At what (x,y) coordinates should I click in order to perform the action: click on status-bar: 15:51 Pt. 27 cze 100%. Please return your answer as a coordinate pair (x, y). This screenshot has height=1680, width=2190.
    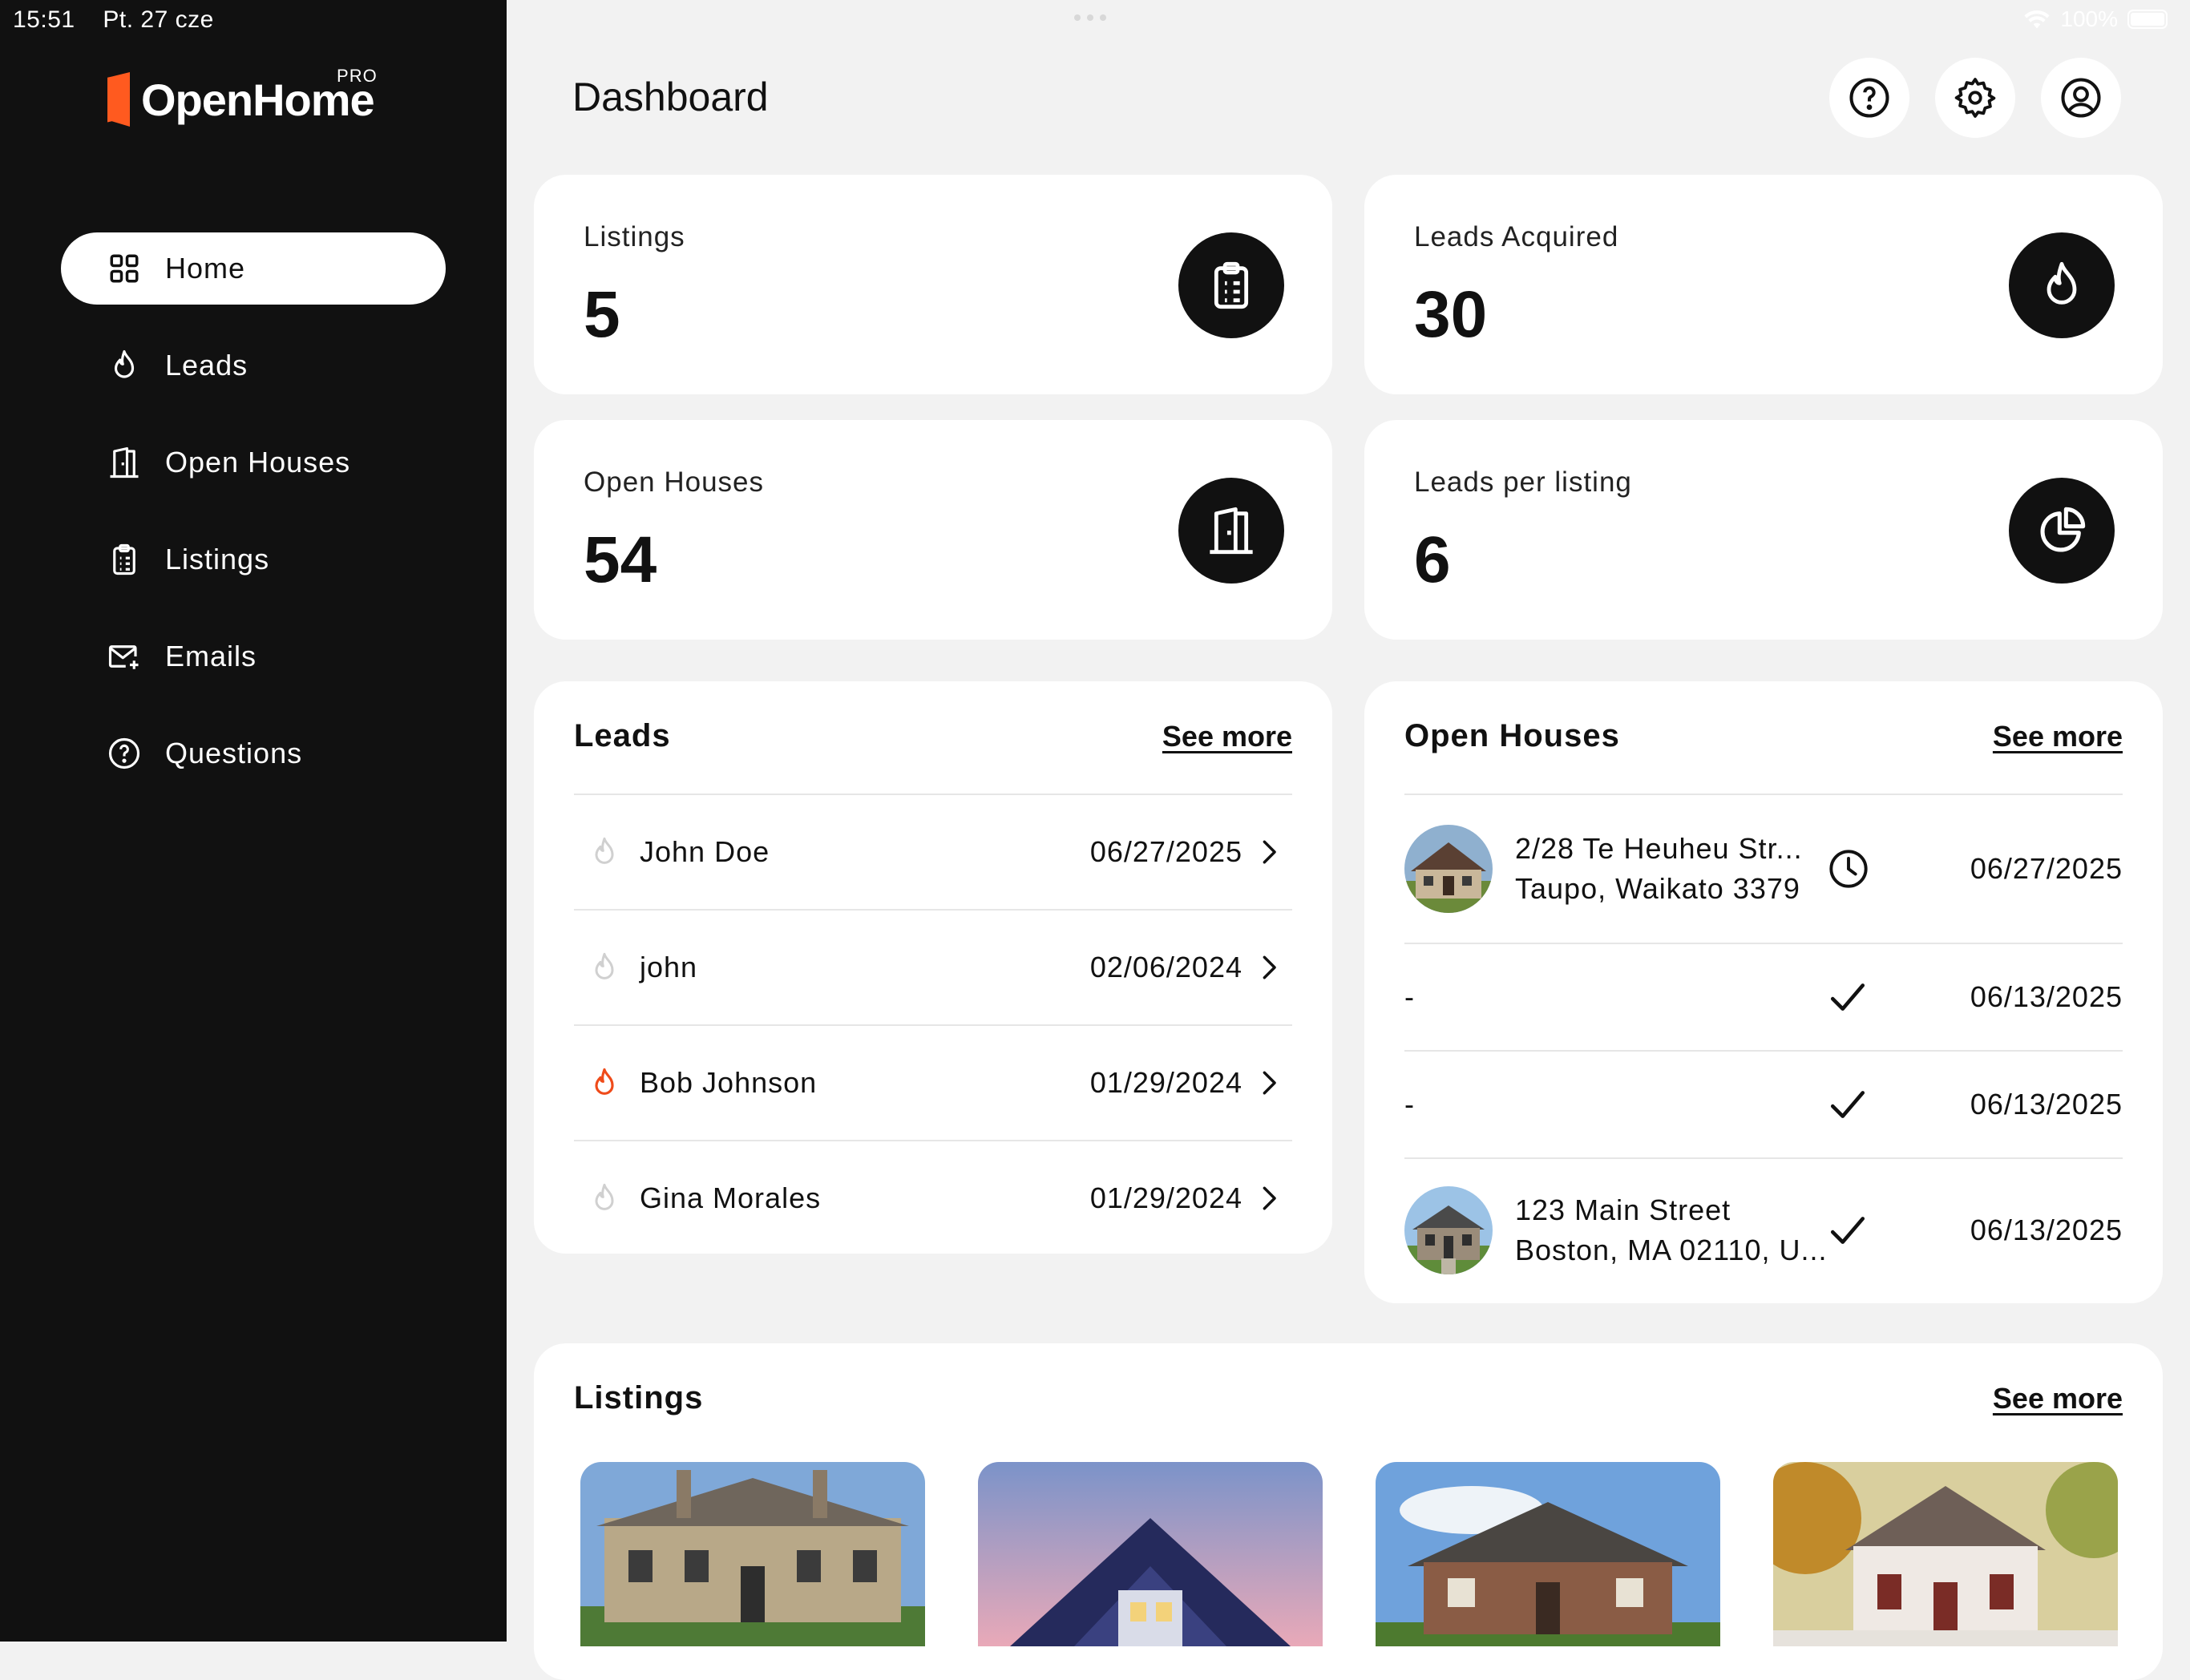
    Looking at the image, I should click on (1095, 20).